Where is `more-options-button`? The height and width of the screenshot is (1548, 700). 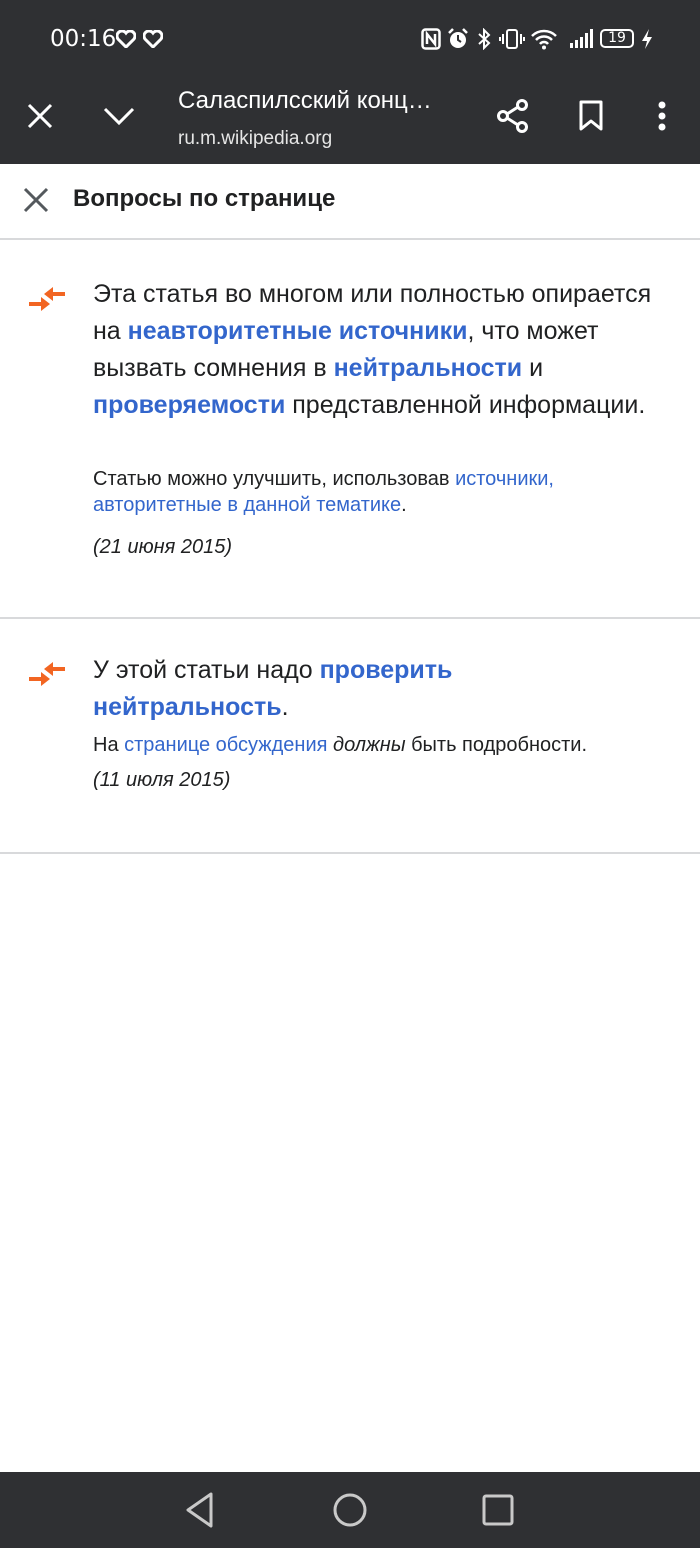
more-options-button is located at coordinates (662, 116).